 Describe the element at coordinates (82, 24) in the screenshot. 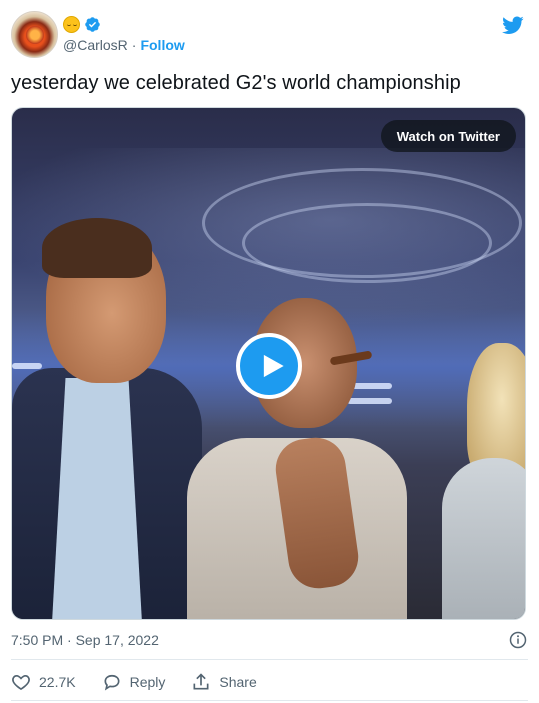

I see `author-name-row` at that location.